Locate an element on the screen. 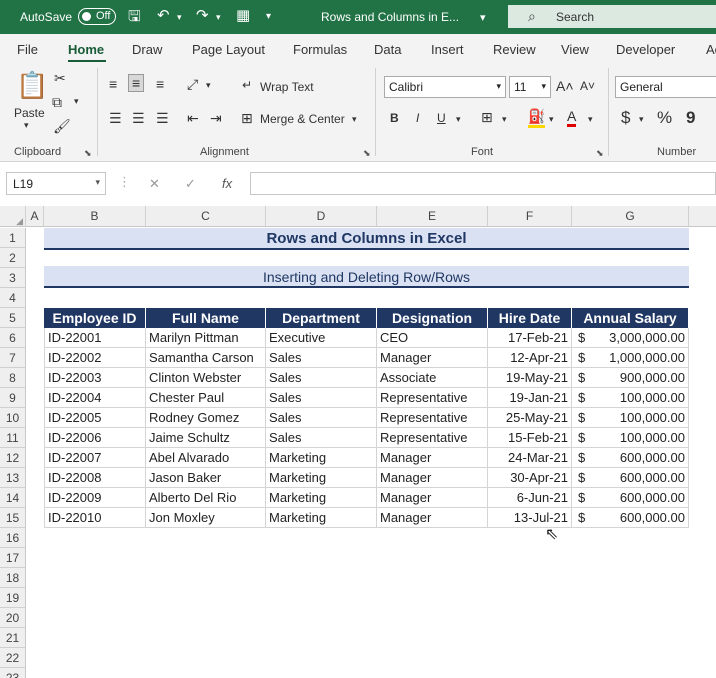  table-cell: Rodney Gomez is located at coordinates (206, 418).